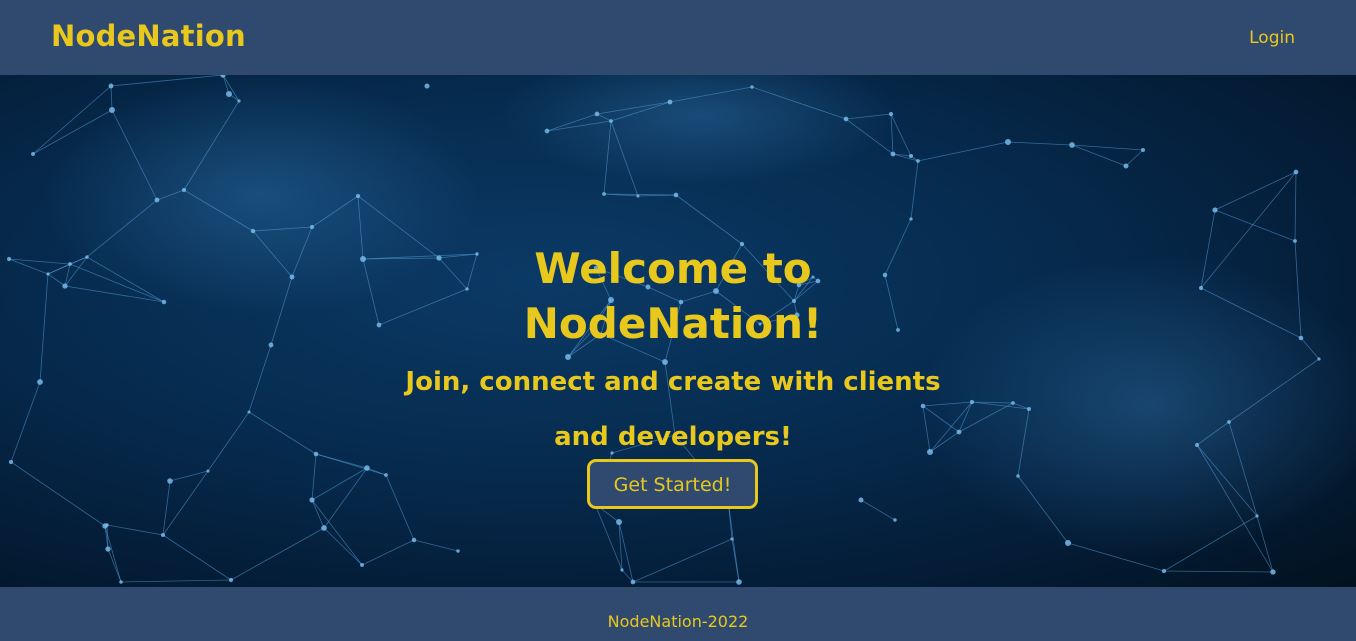 The image size is (1356, 641). I want to click on footer: NodeNation-2022, so click(678, 614).